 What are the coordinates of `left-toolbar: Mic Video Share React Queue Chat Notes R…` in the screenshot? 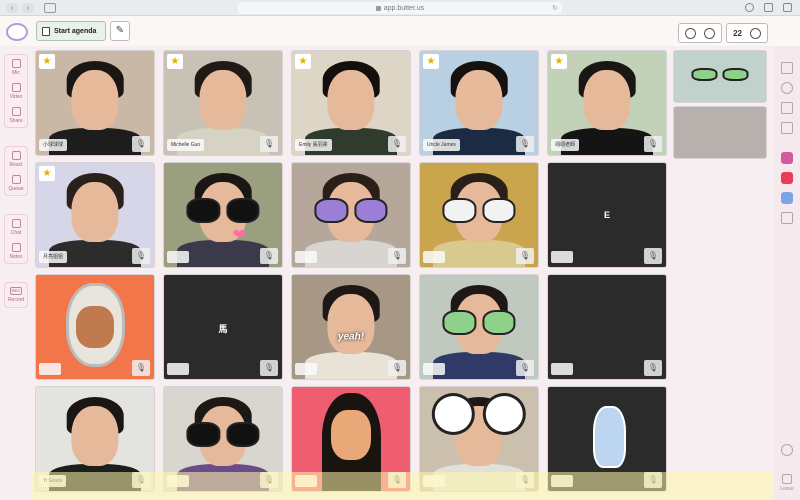 It's located at (16, 273).